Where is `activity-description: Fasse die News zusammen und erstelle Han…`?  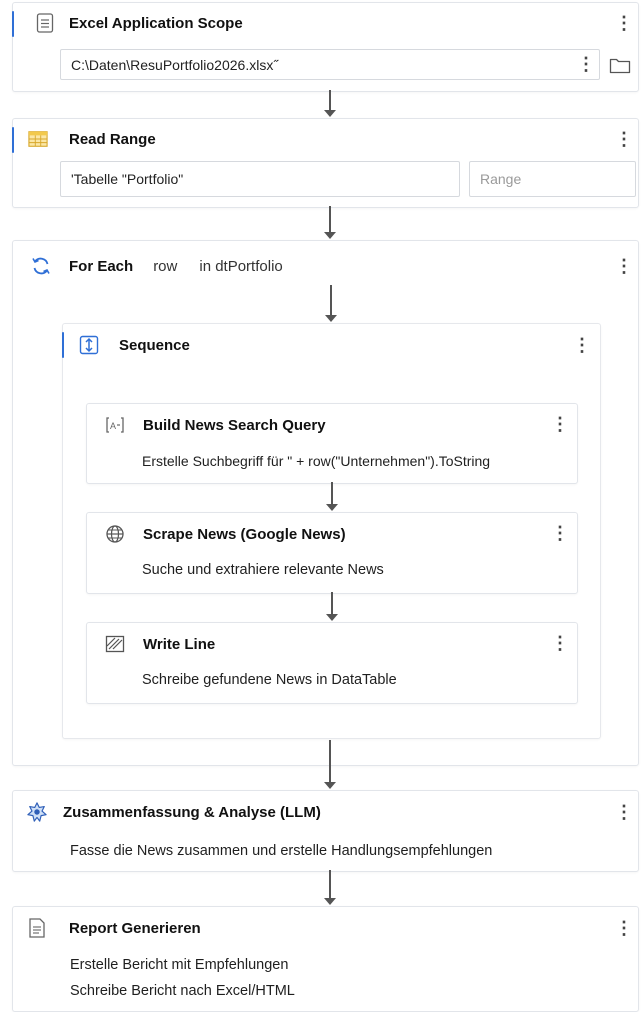
activity-description: Fasse die News zusammen und erstelle Han… is located at coordinates (281, 851).